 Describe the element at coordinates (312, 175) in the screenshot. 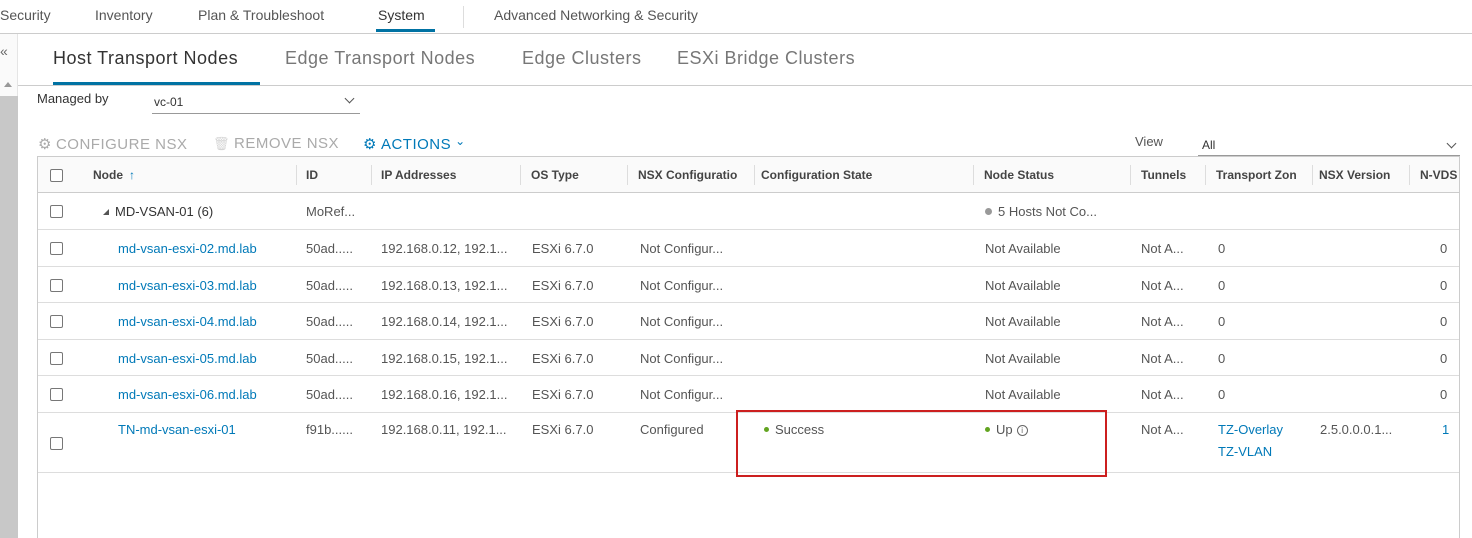

I see `col-id: ID` at that location.